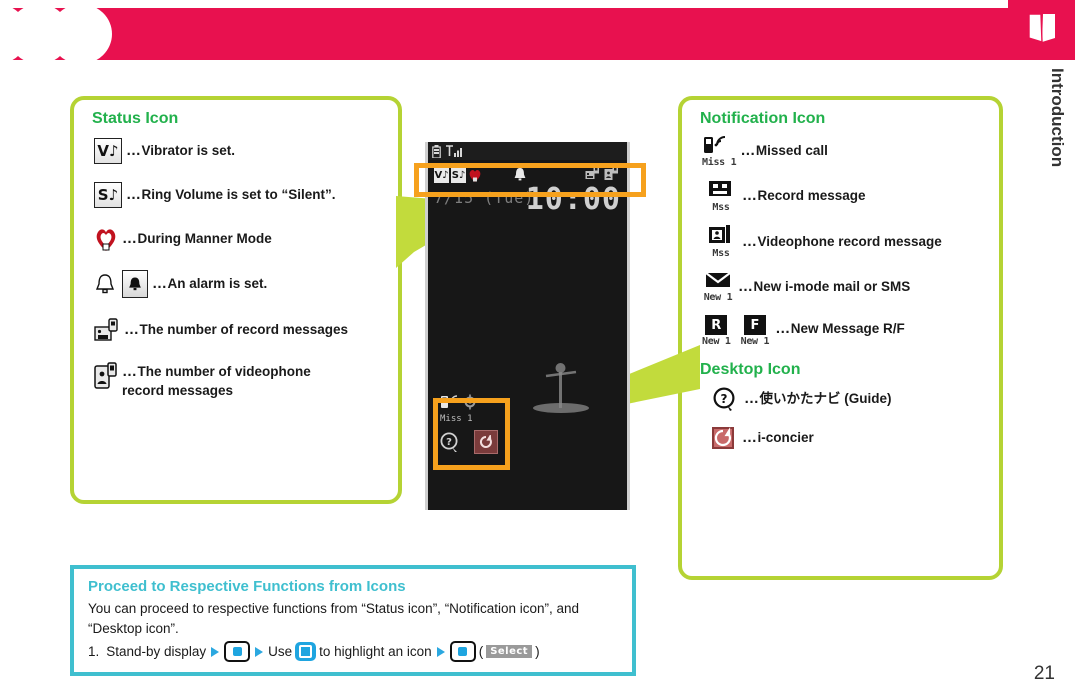 This screenshot has width=1075, height=691. What do you see at coordinates (456, 419) in the screenshot?
I see `phone-desktop-missed-sublabel: Miss 1` at bounding box center [456, 419].